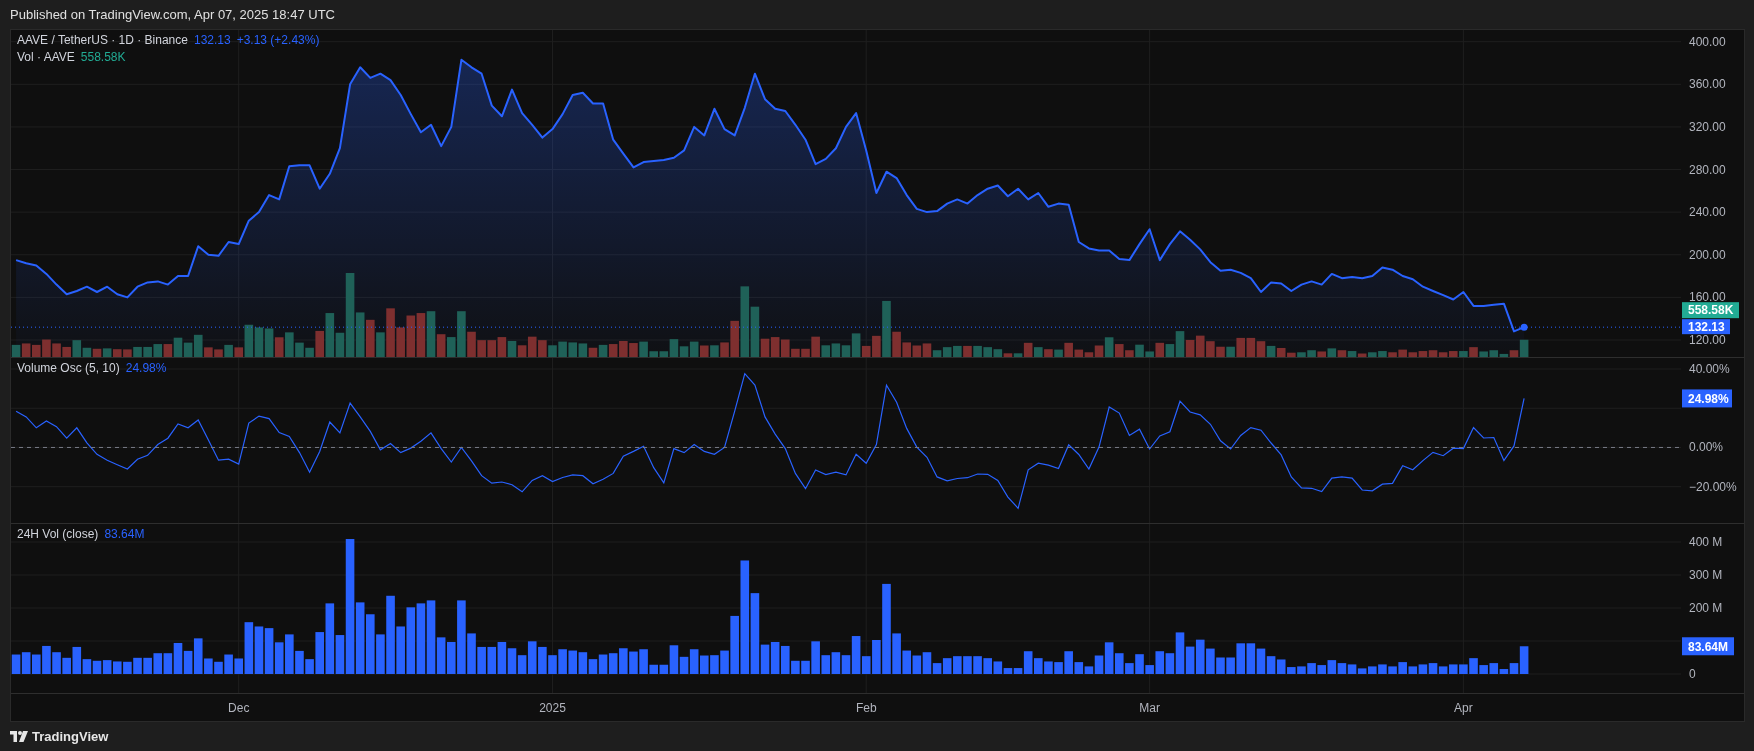 This screenshot has width=1754, height=751. I want to click on axis-label: 240.00, so click(1707, 212).